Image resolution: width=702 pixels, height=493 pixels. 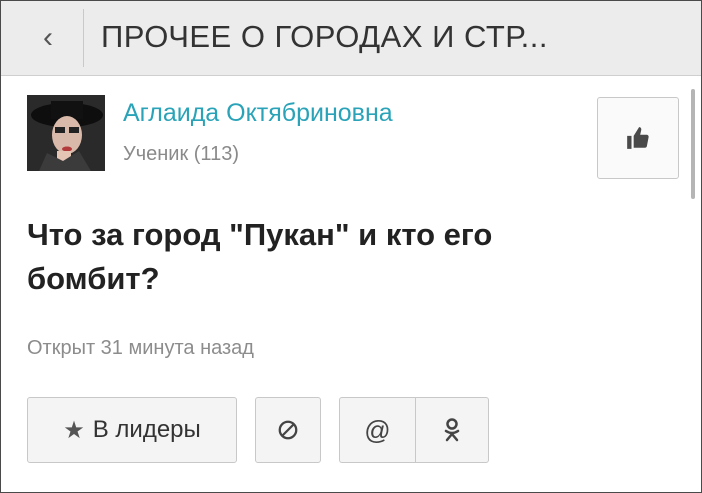 I want to click on at-sign-icon: @, so click(x=377, y=429).